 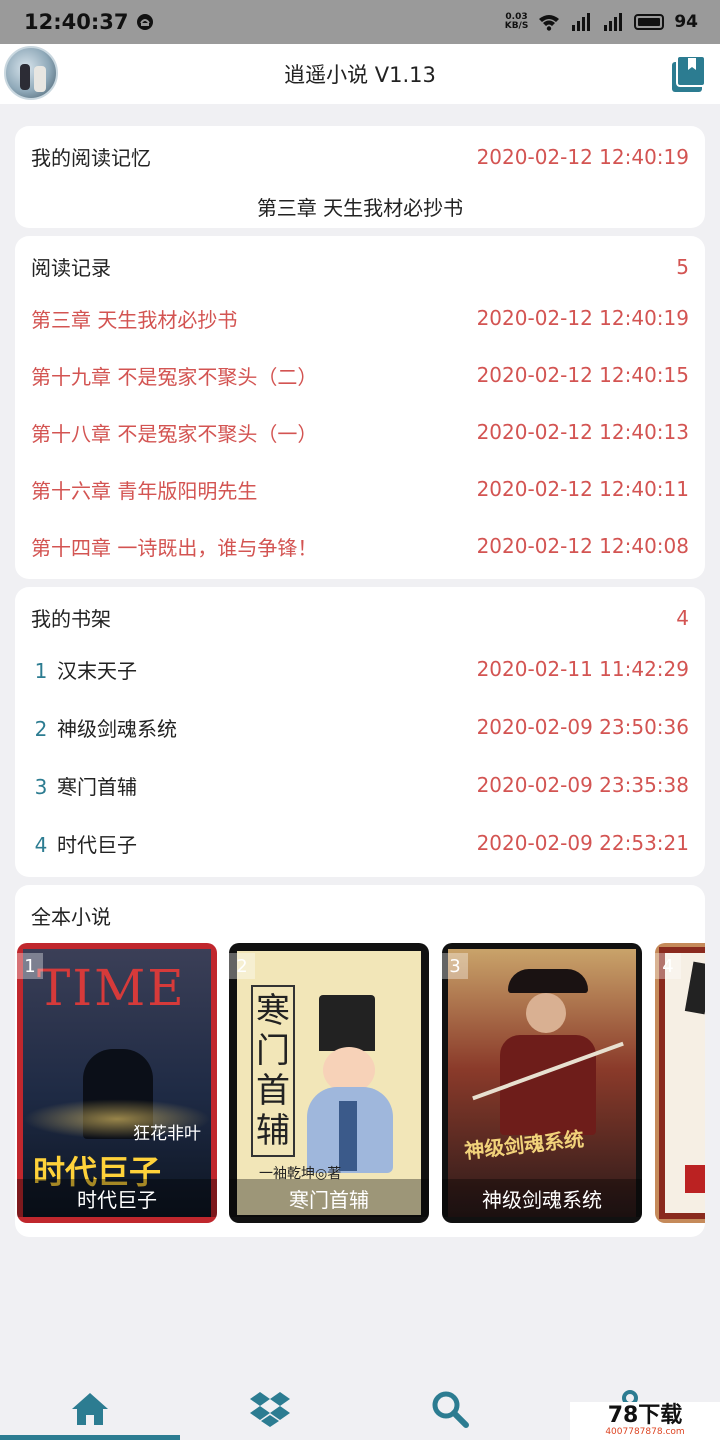 I want to click on search-icon, so click(x=450, y=1409).